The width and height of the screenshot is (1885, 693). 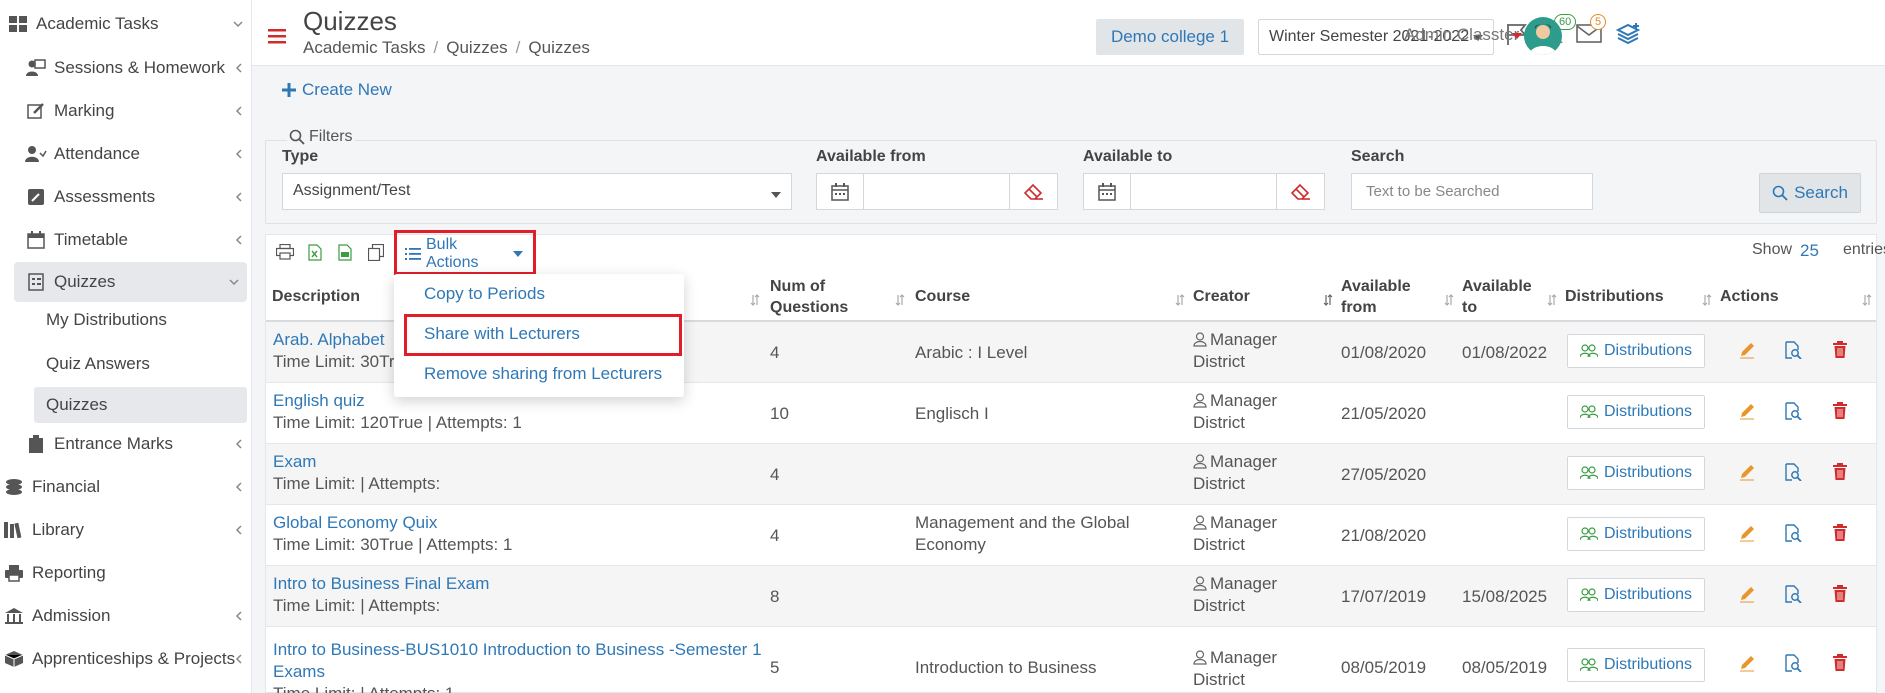 I want to click on users-icon, so click(x=1588, y=351).